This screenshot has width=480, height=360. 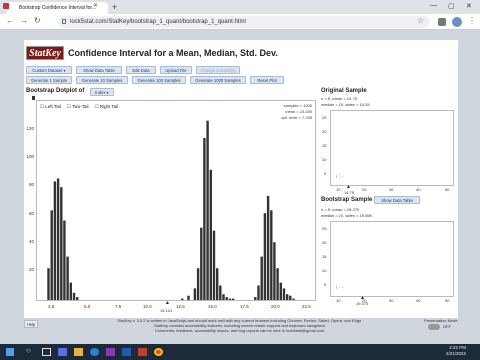 What do you see at coordinates (126, 352) in the screenshot?
I see `word-icon` at bounding box center [126, 352].